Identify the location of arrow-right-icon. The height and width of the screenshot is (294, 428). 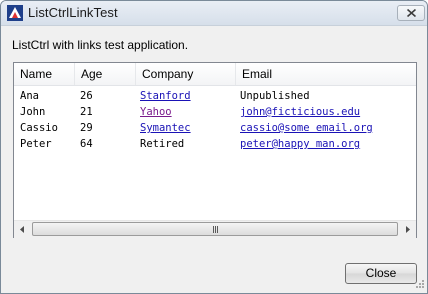
(408, 229).